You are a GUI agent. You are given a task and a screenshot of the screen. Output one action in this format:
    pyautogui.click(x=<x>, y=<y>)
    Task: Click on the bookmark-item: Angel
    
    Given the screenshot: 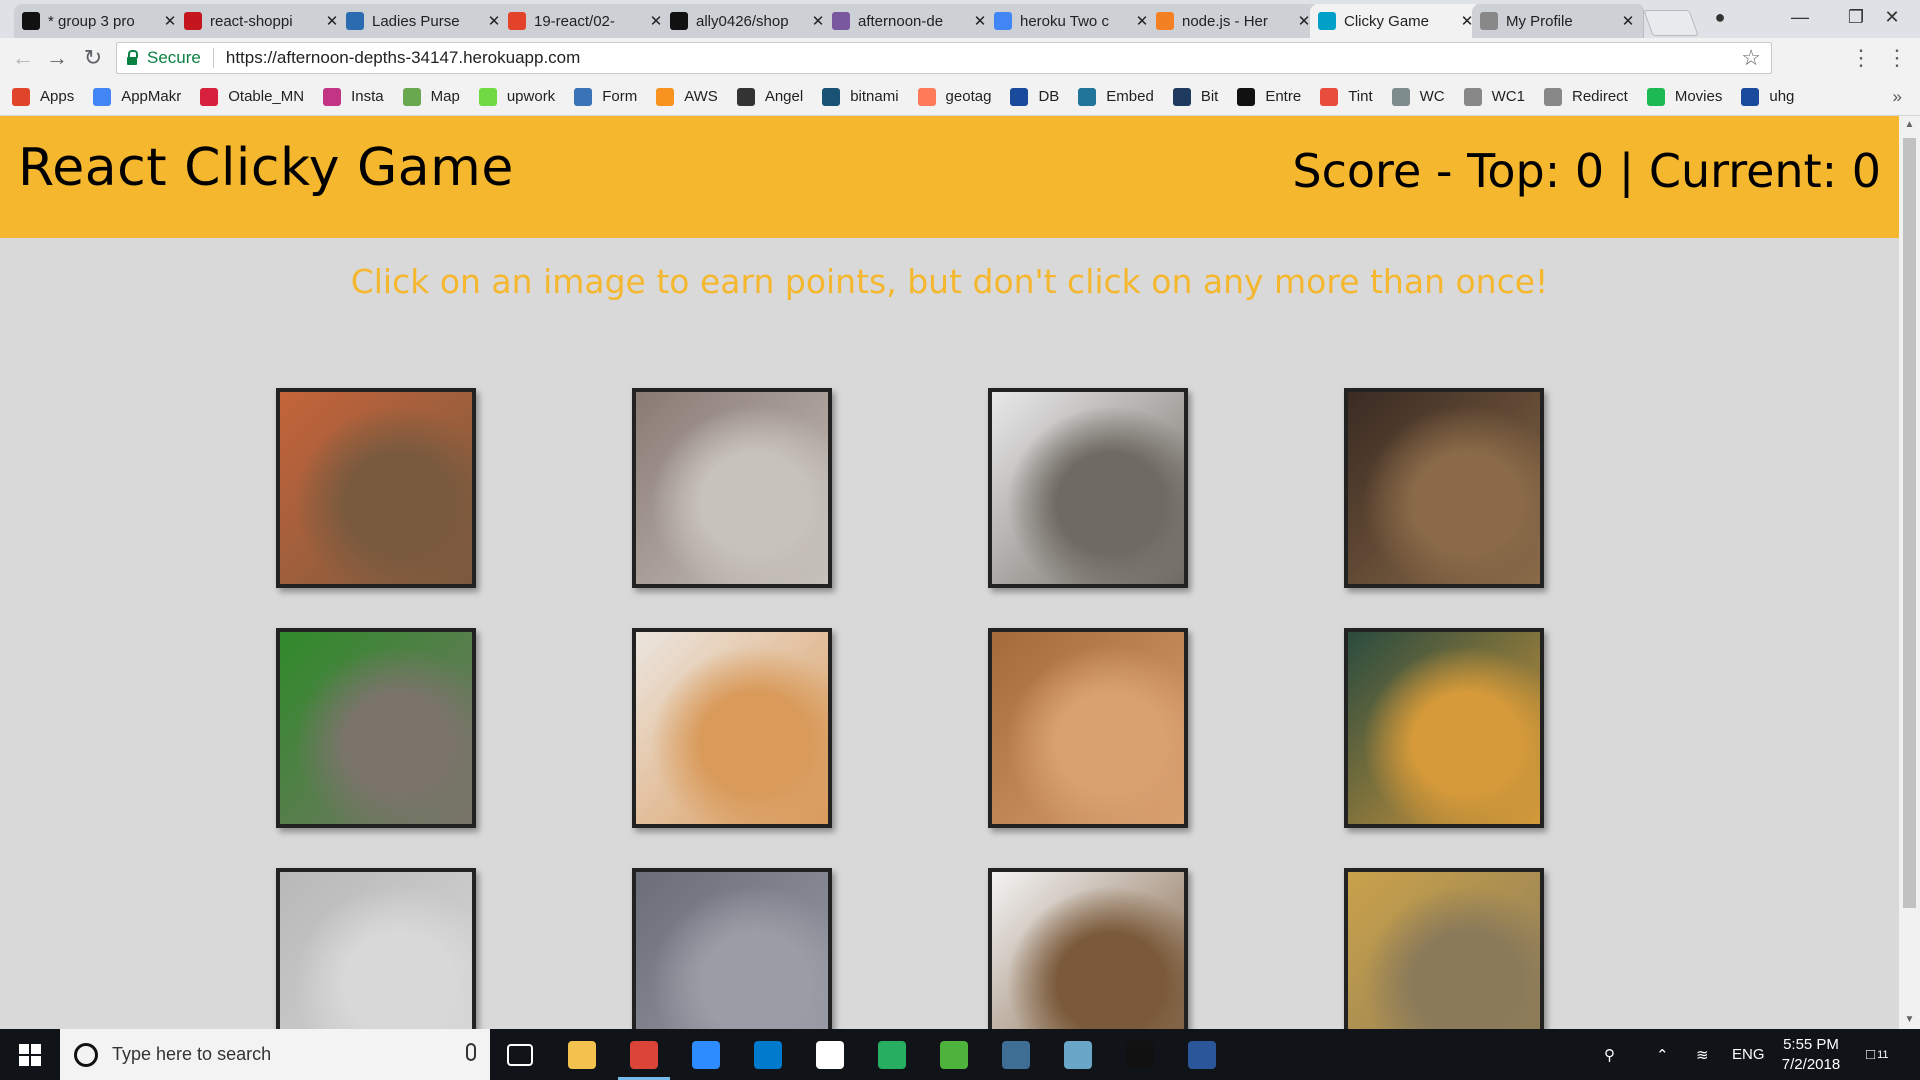 What is the action you would take?
    pyautogui.click(x=769, y=96)
    